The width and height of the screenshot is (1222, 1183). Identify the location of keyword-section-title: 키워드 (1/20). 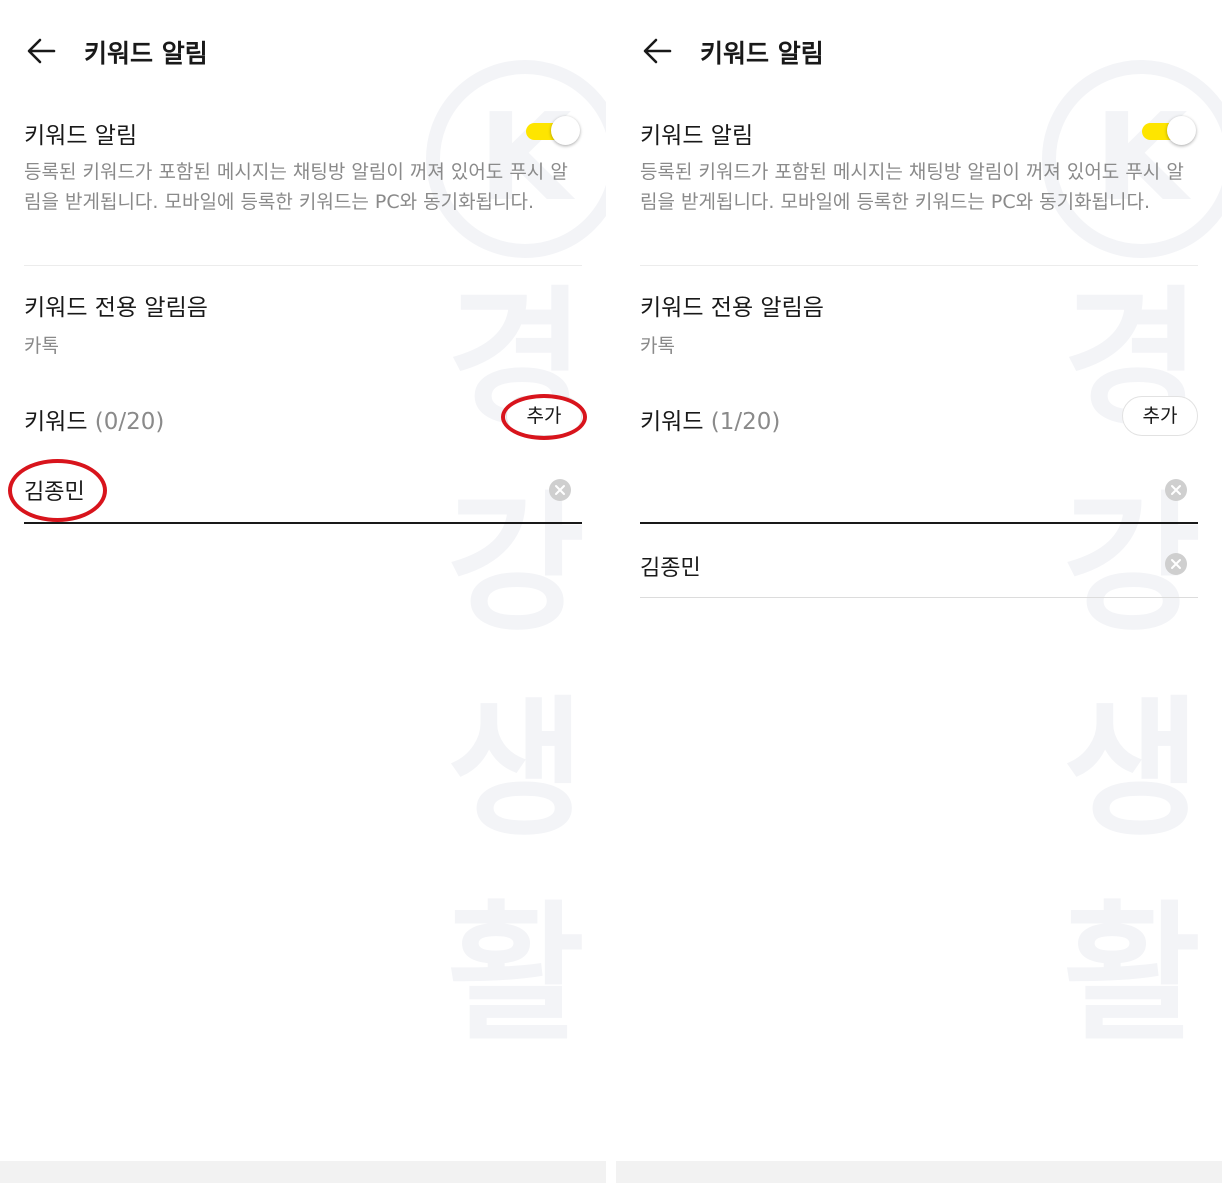
(710, 419).